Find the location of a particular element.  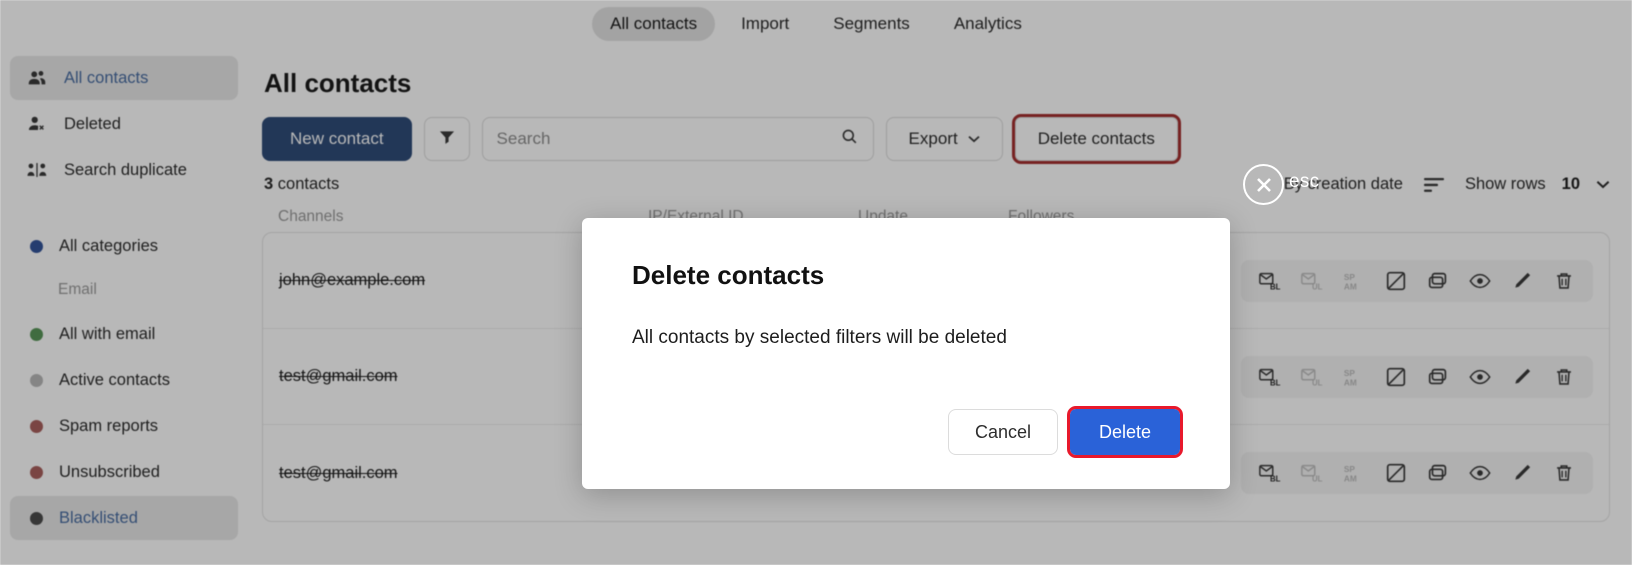

cancel-button: Cancel is located at coordinates (1003, 432).